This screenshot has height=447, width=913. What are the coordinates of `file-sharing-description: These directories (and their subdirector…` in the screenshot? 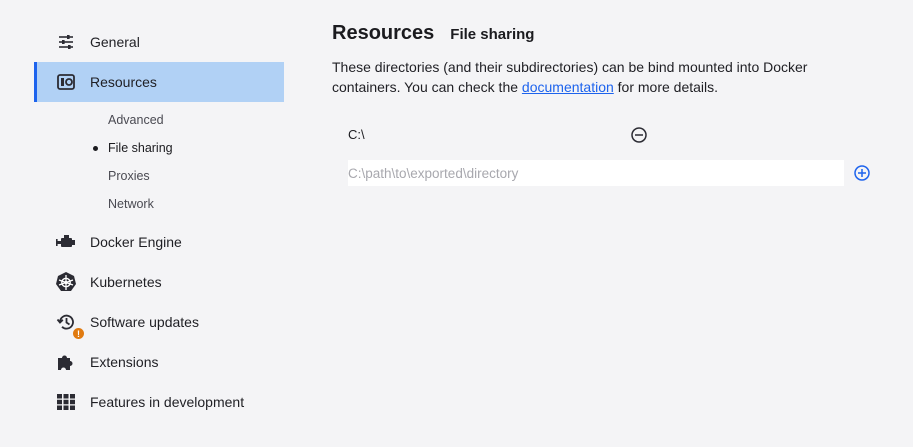 It's located at (592, 77).